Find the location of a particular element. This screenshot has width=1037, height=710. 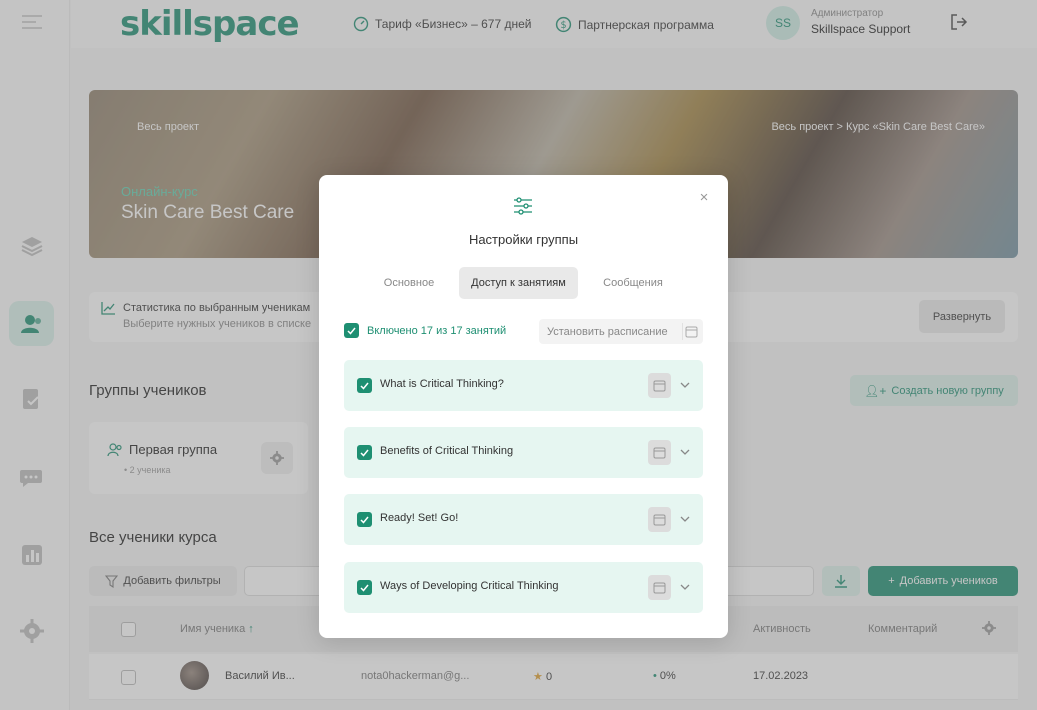

lesson-name: What is Critical Thinking? is located at coordinates (442, 384).